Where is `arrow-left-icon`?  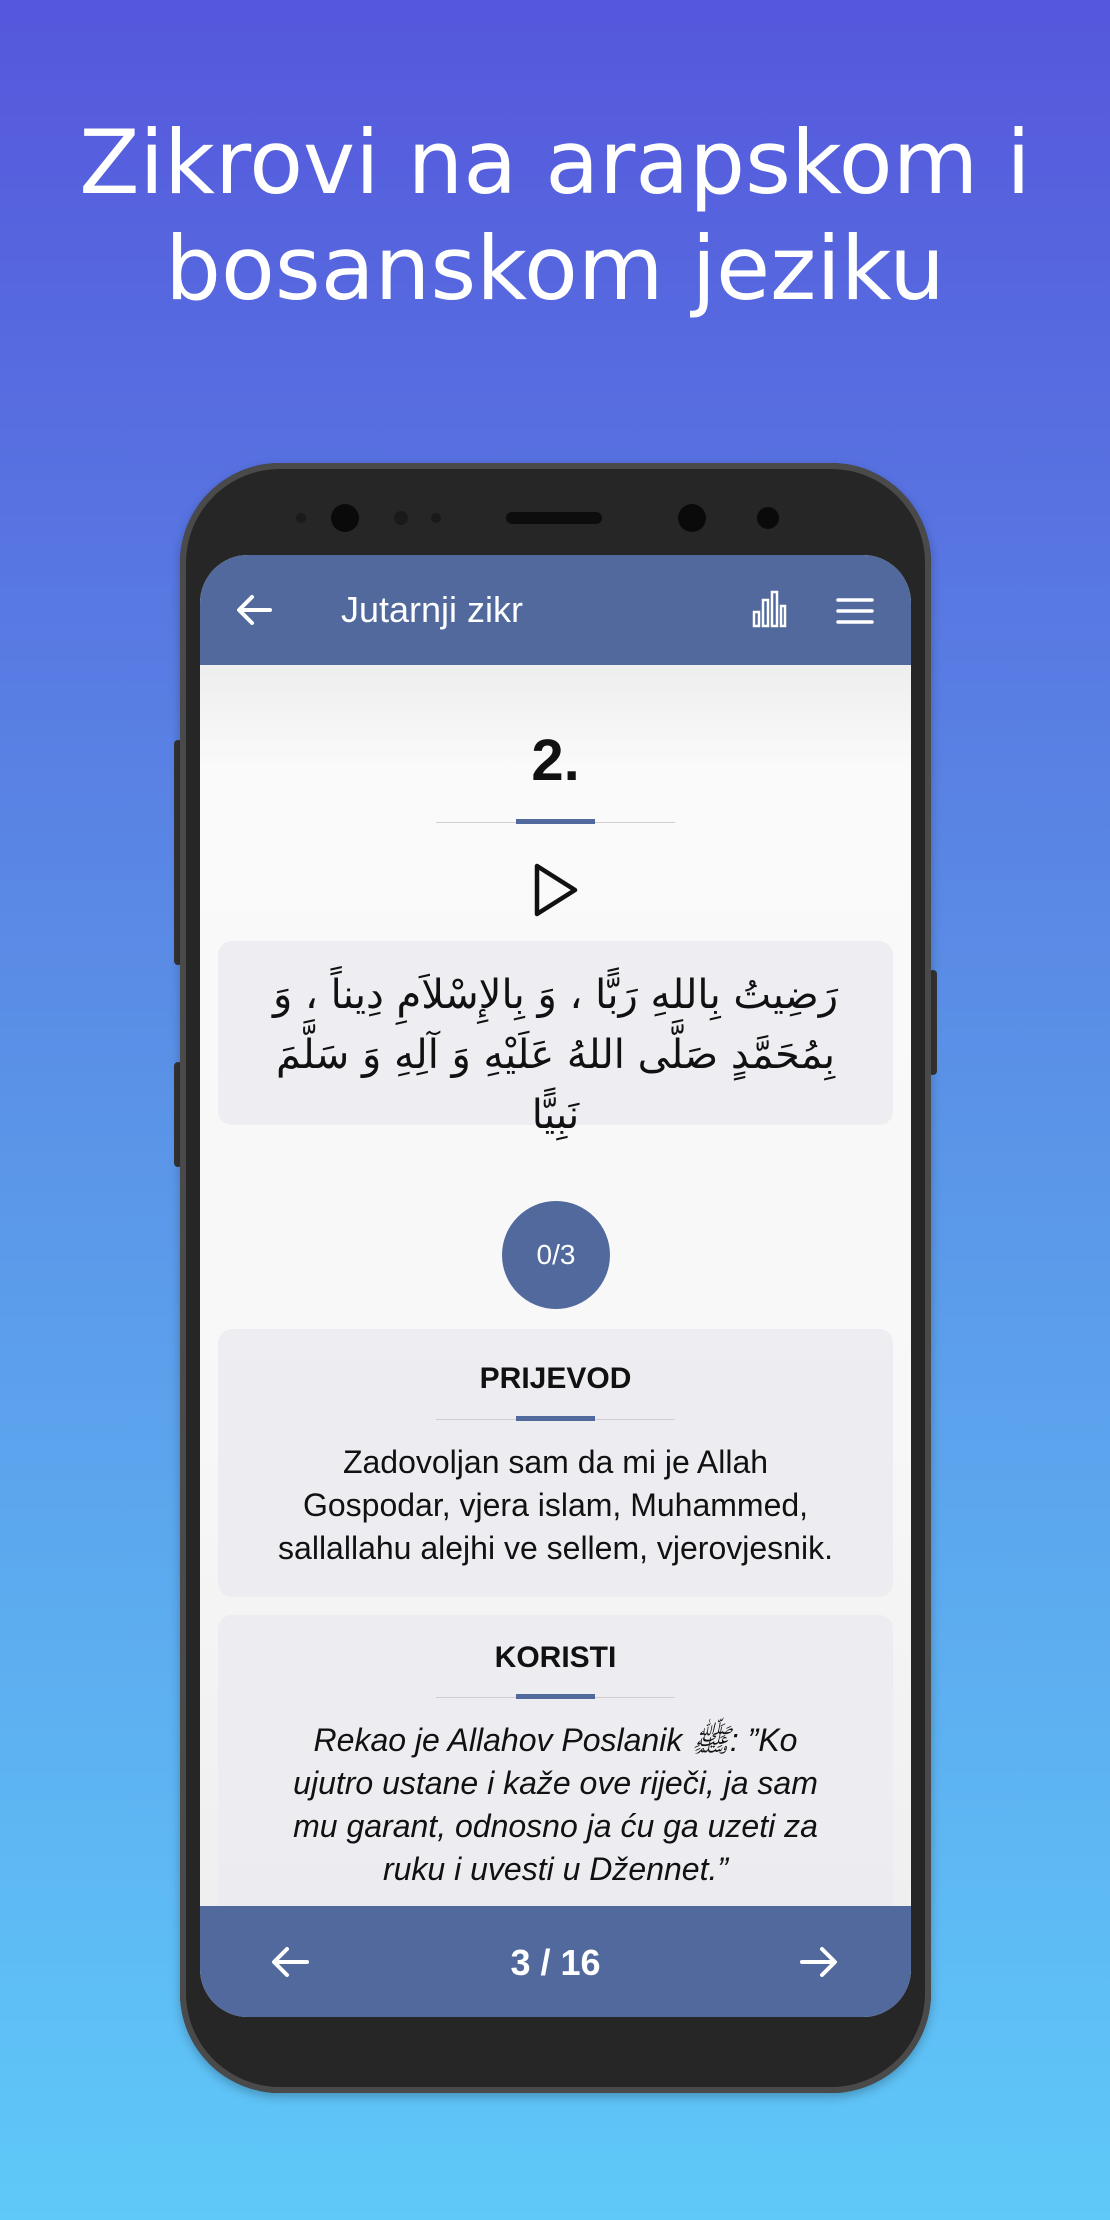 arrow-left-icon is located at coordinates (254, 612).